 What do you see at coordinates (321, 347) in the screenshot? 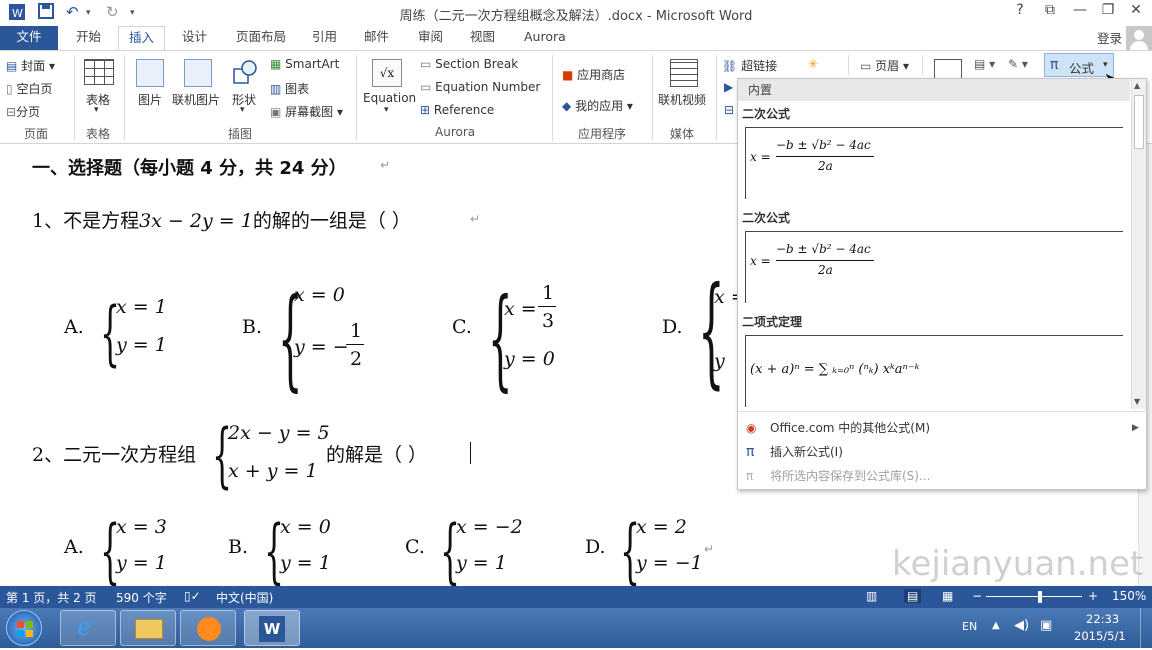
I see `q1-b-line2: y = −` at bounding box center [321, 347].